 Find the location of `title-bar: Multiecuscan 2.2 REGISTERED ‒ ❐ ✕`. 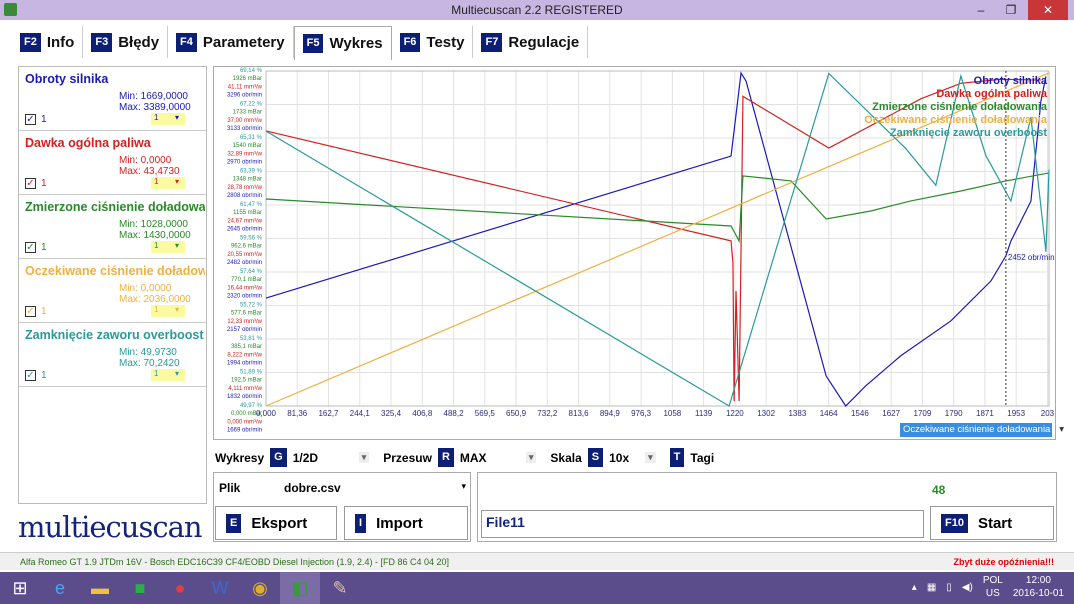

title-bar: Multiecuscan 2.2 REGISTERED ‒ ❐ ✕ is located at coordinates (537, 10).